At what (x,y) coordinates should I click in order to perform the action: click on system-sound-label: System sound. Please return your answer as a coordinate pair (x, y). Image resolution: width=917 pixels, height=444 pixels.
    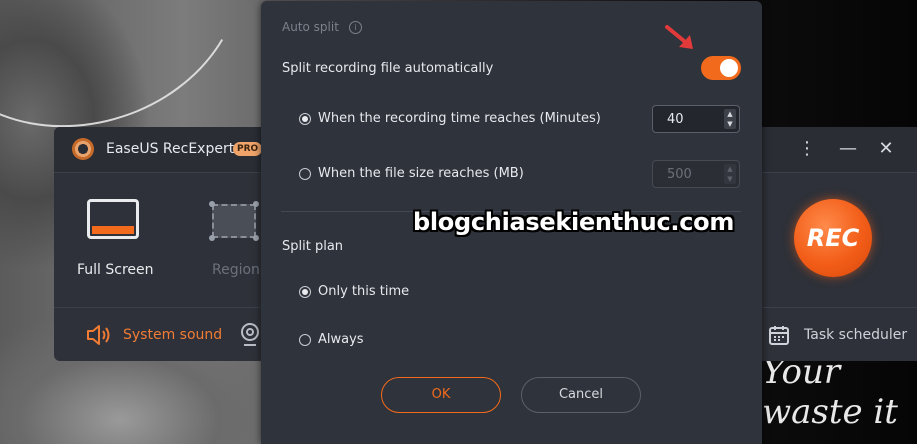
    Looking at the image, I should click on (172, 335).